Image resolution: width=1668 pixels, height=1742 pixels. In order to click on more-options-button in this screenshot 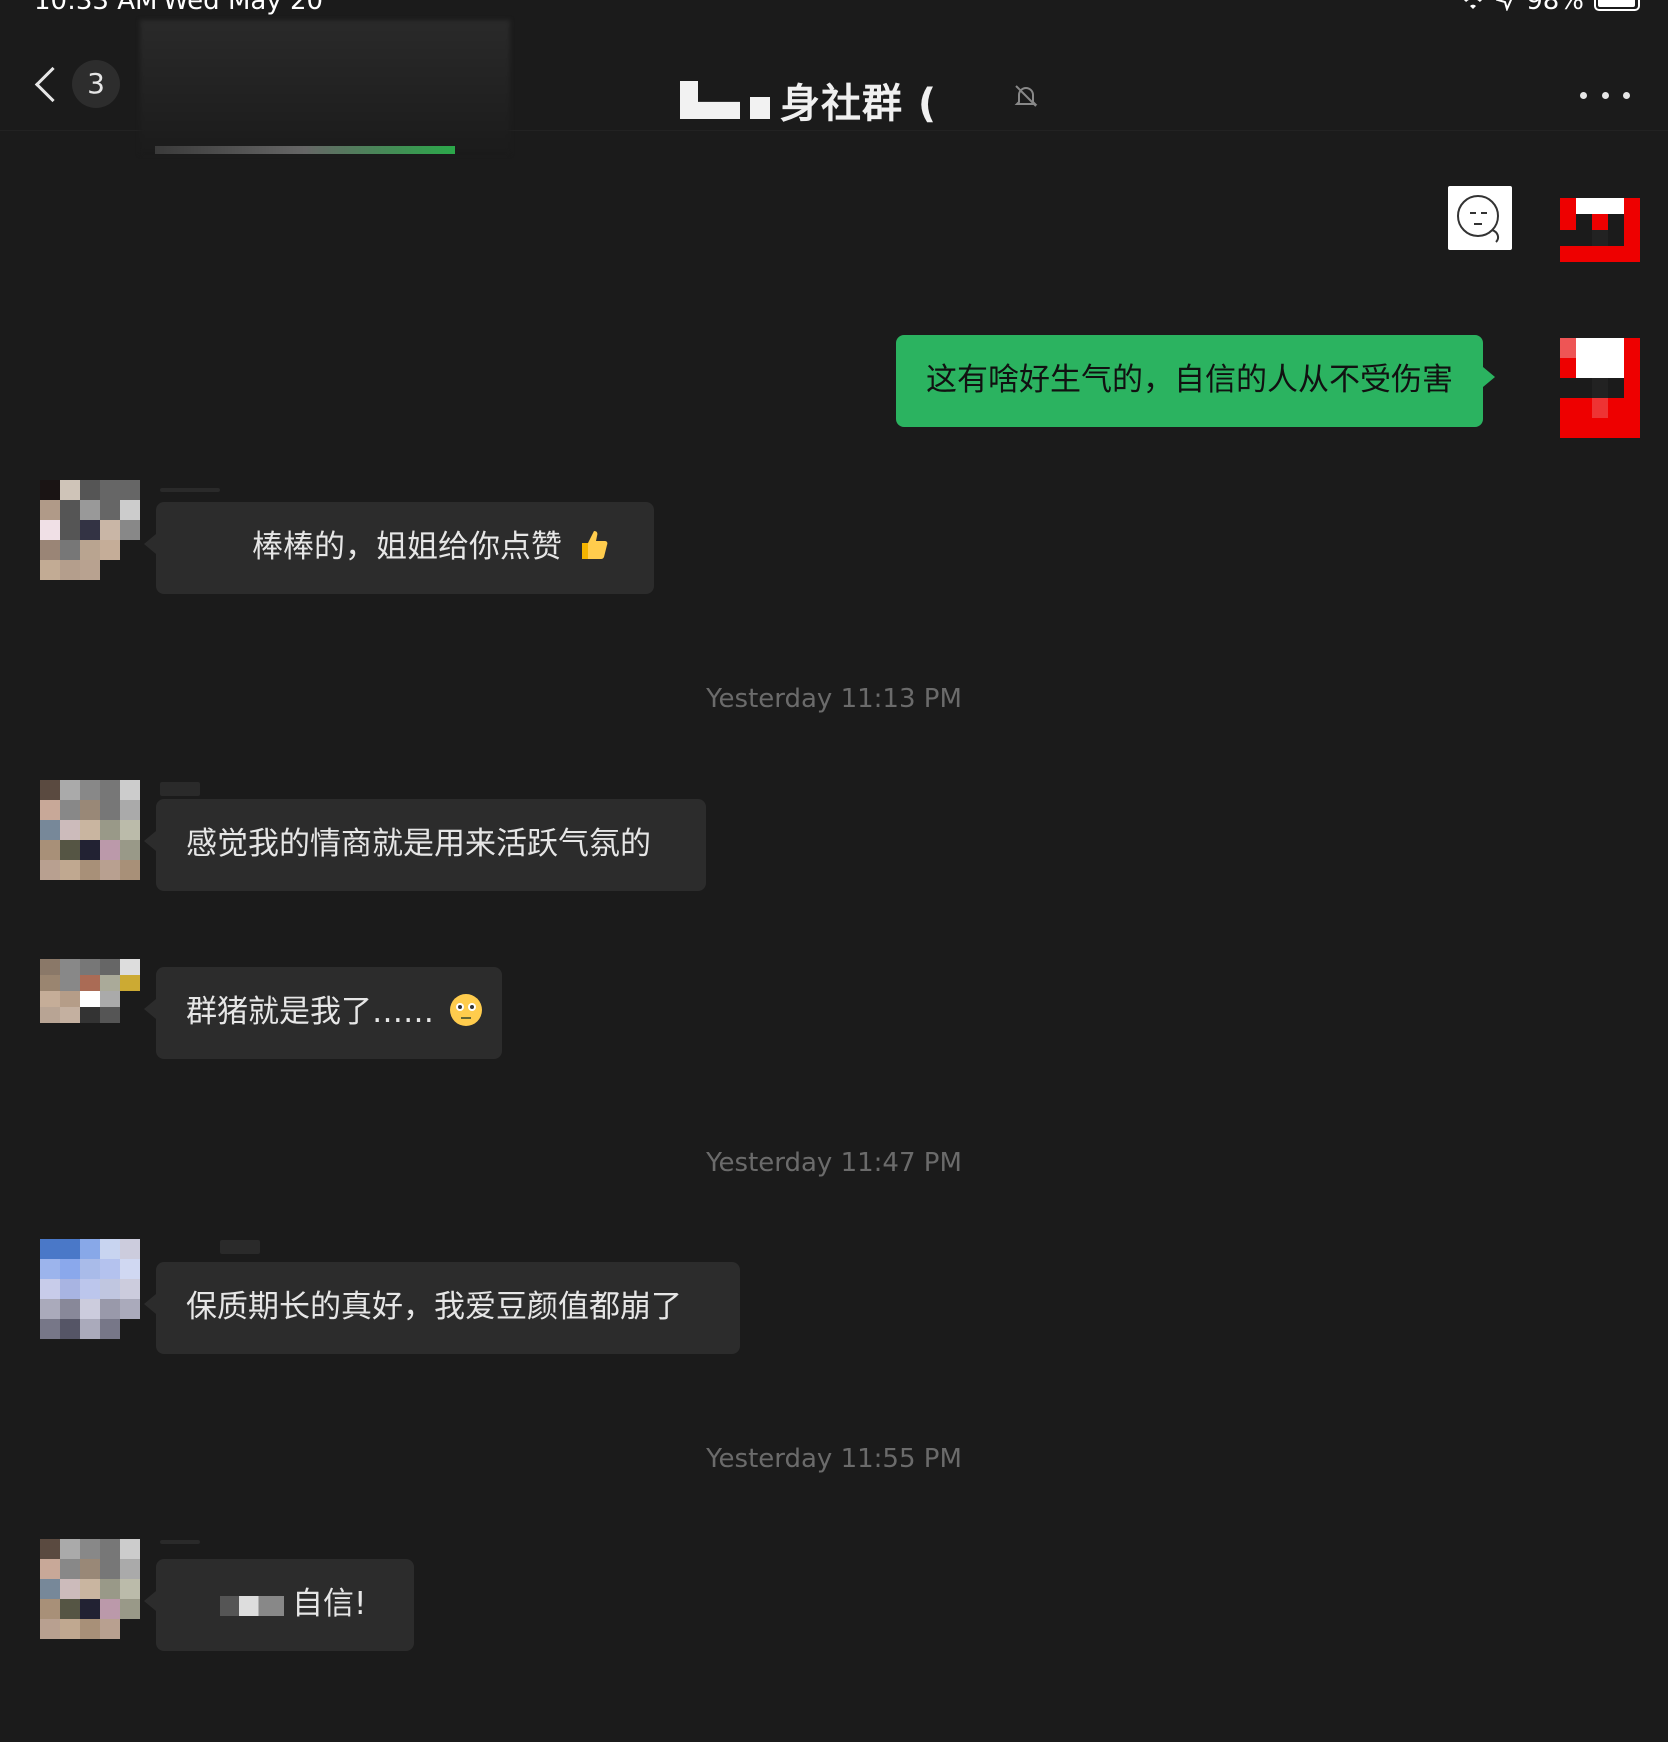, I will do `click(1605, 95)`.